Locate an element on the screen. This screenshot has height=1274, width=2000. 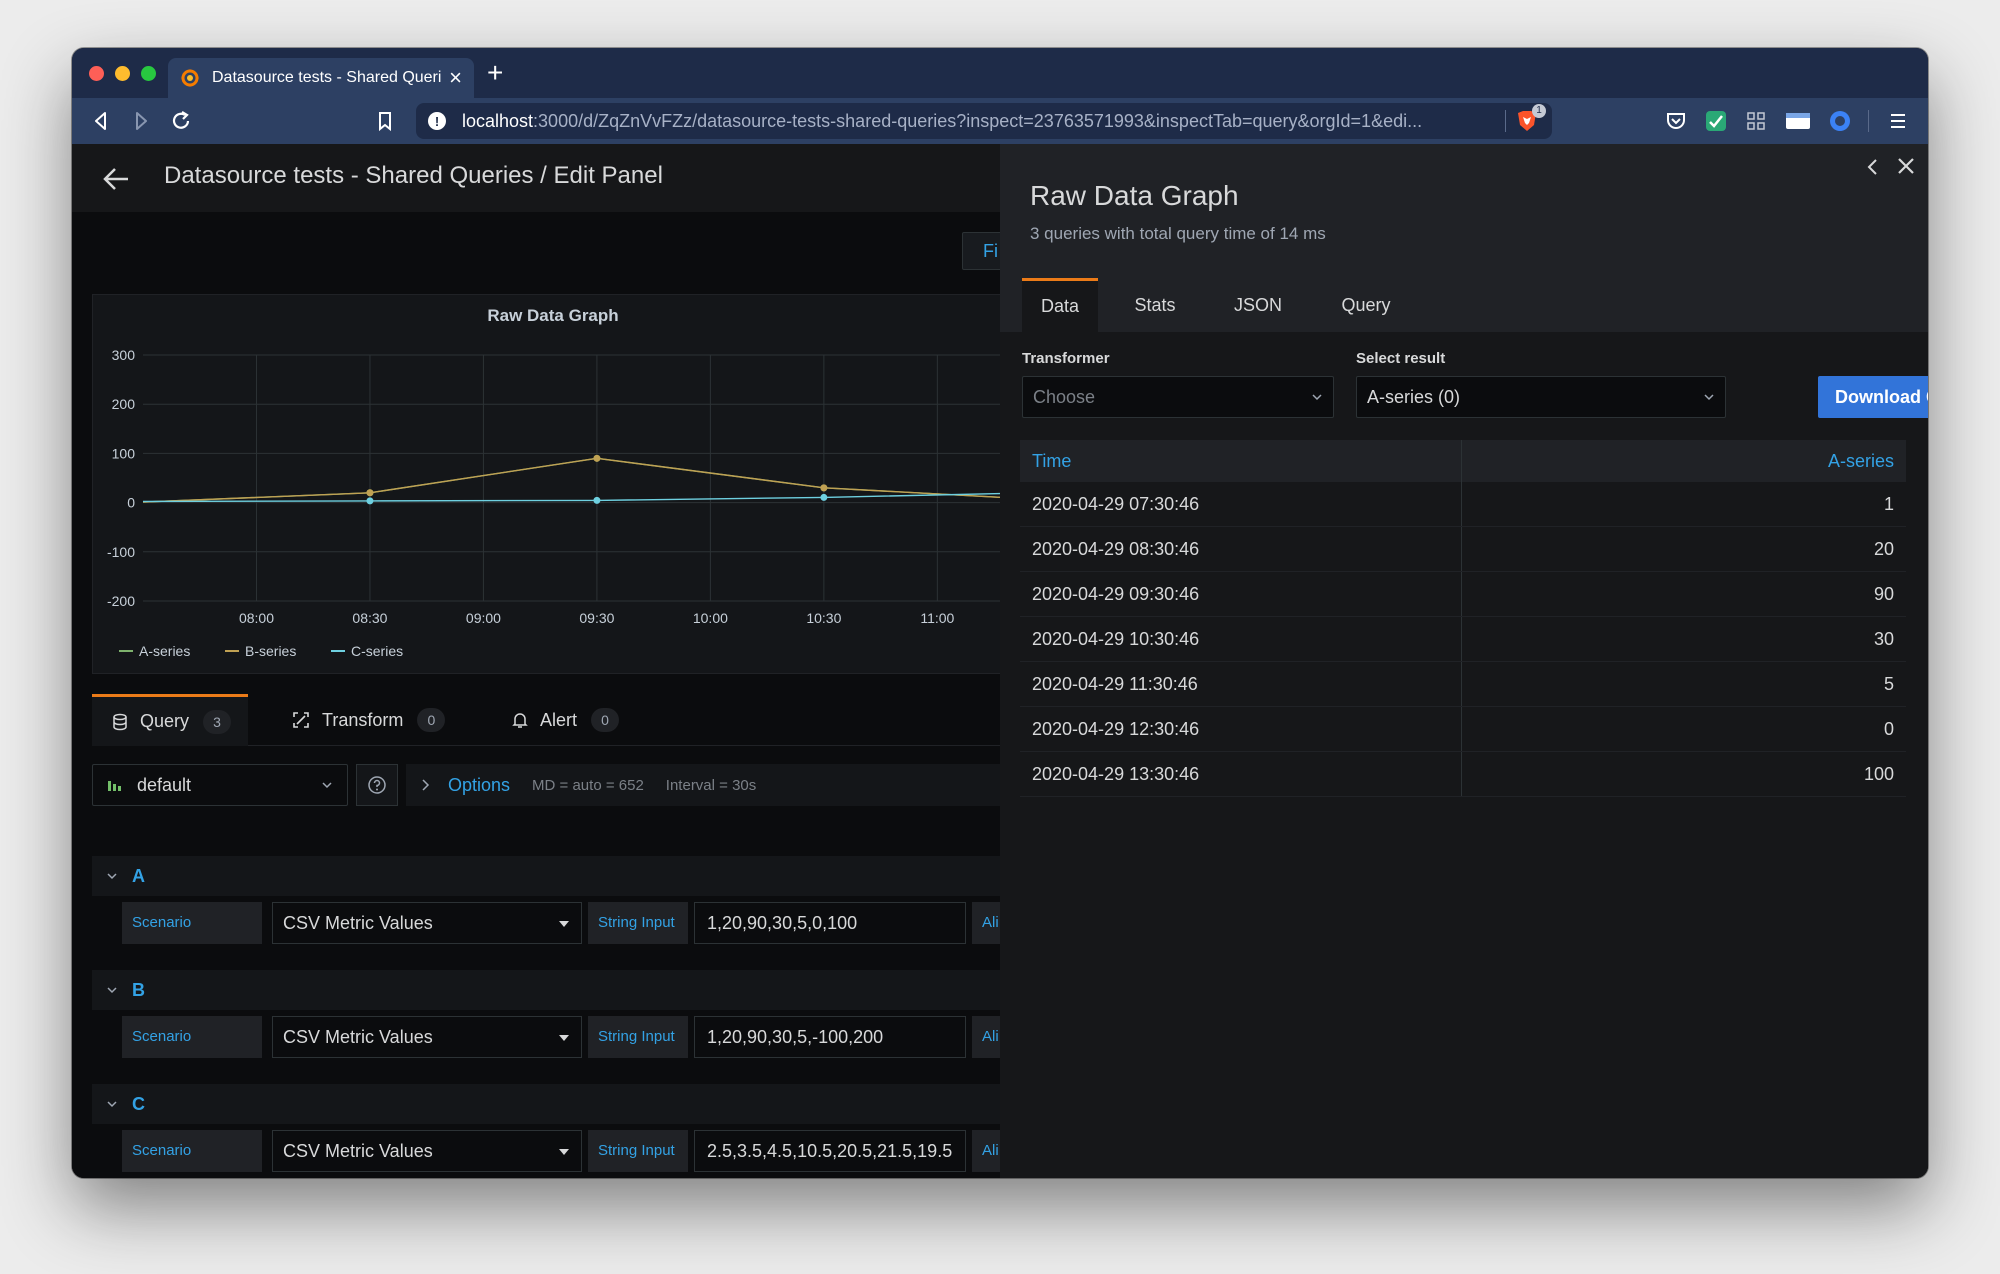
y-tick-label: 300 is located at coordinates (124, 355).